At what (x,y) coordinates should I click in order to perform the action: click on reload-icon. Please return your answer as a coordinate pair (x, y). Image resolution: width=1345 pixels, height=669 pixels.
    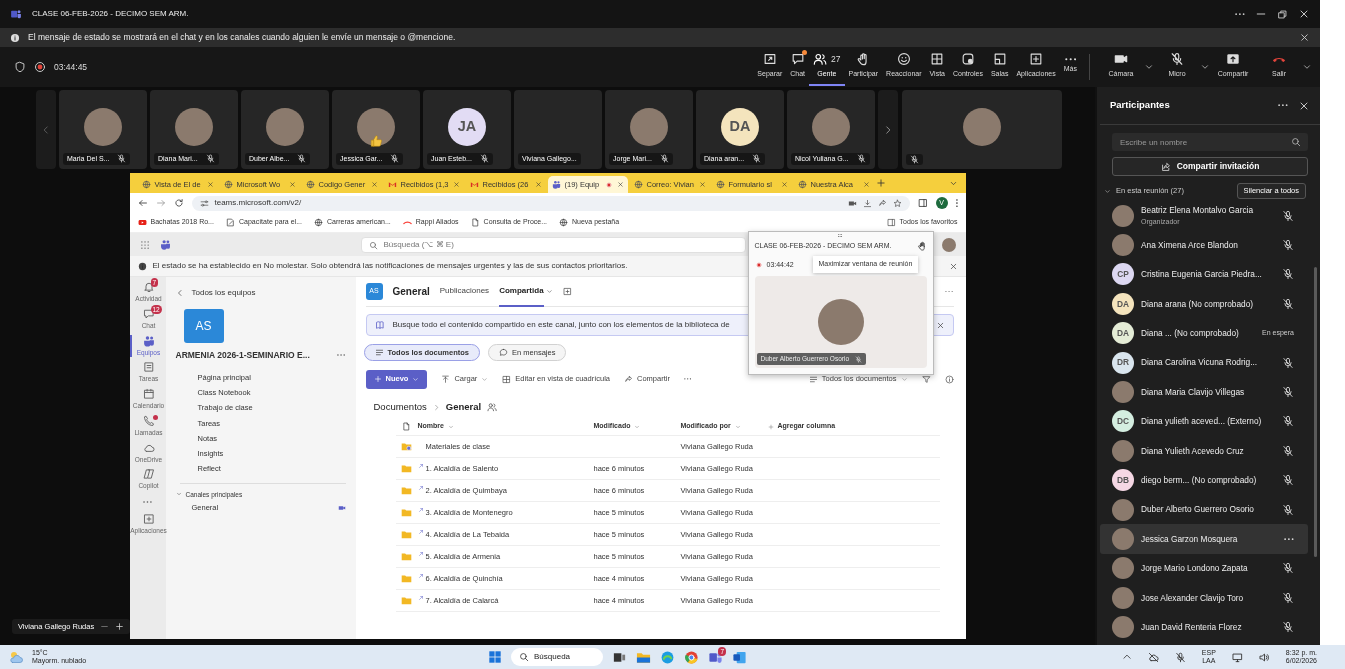
    Looking at the image, I should click on (178, 203).